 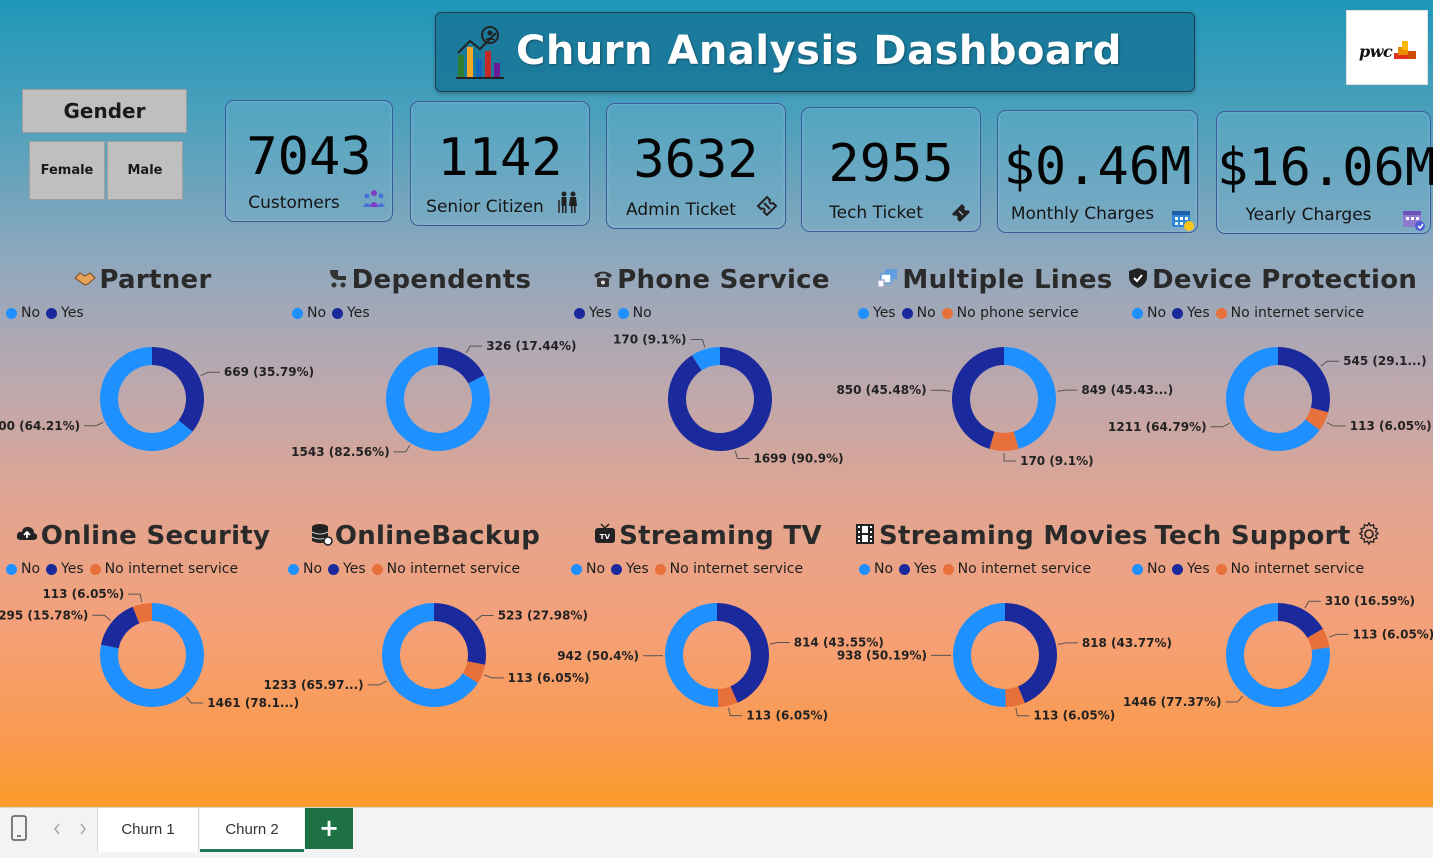 I want to click on legend-label: No phone service, so click(x=1017, y=313).